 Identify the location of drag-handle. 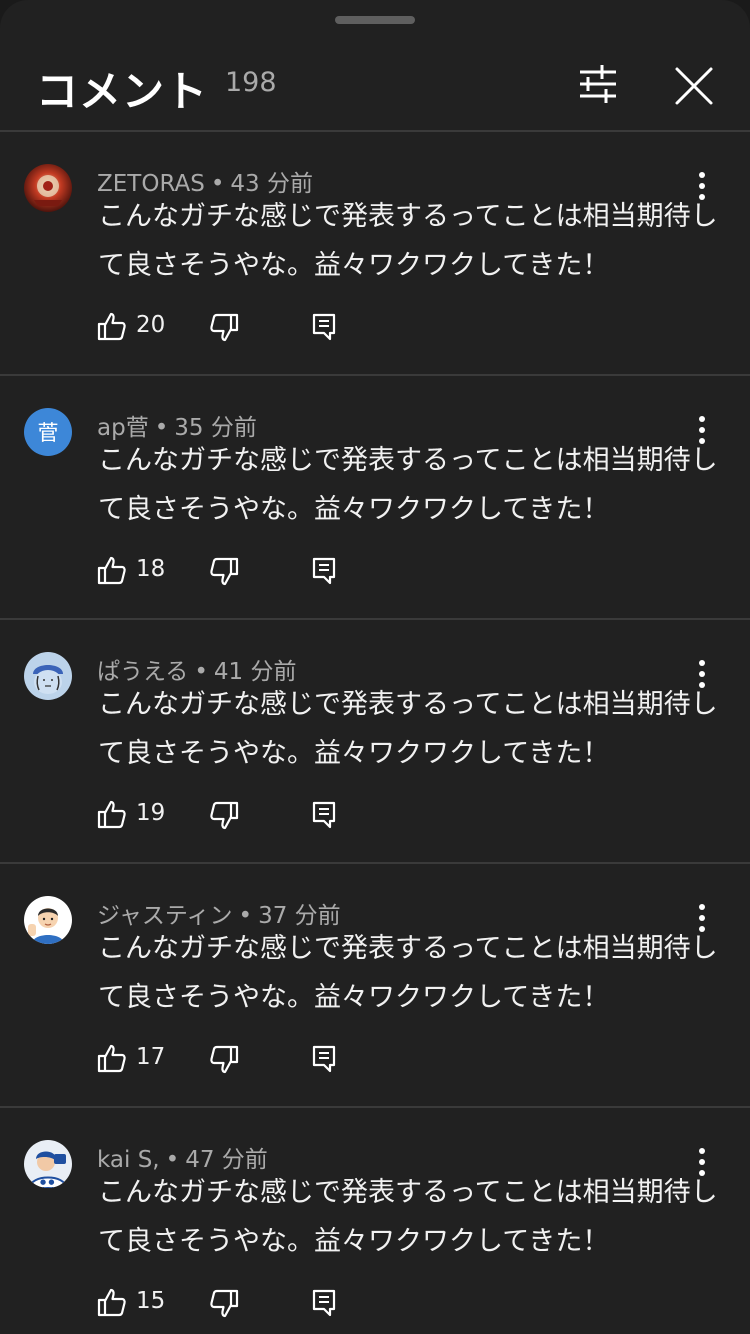
(375, 20).